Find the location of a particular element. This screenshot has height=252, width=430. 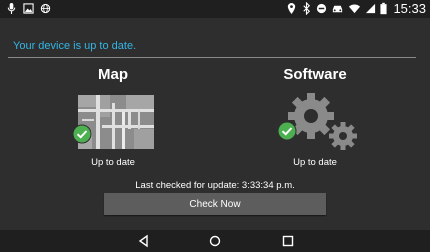

map-status: Up to date is located at coordinates (113, 162).